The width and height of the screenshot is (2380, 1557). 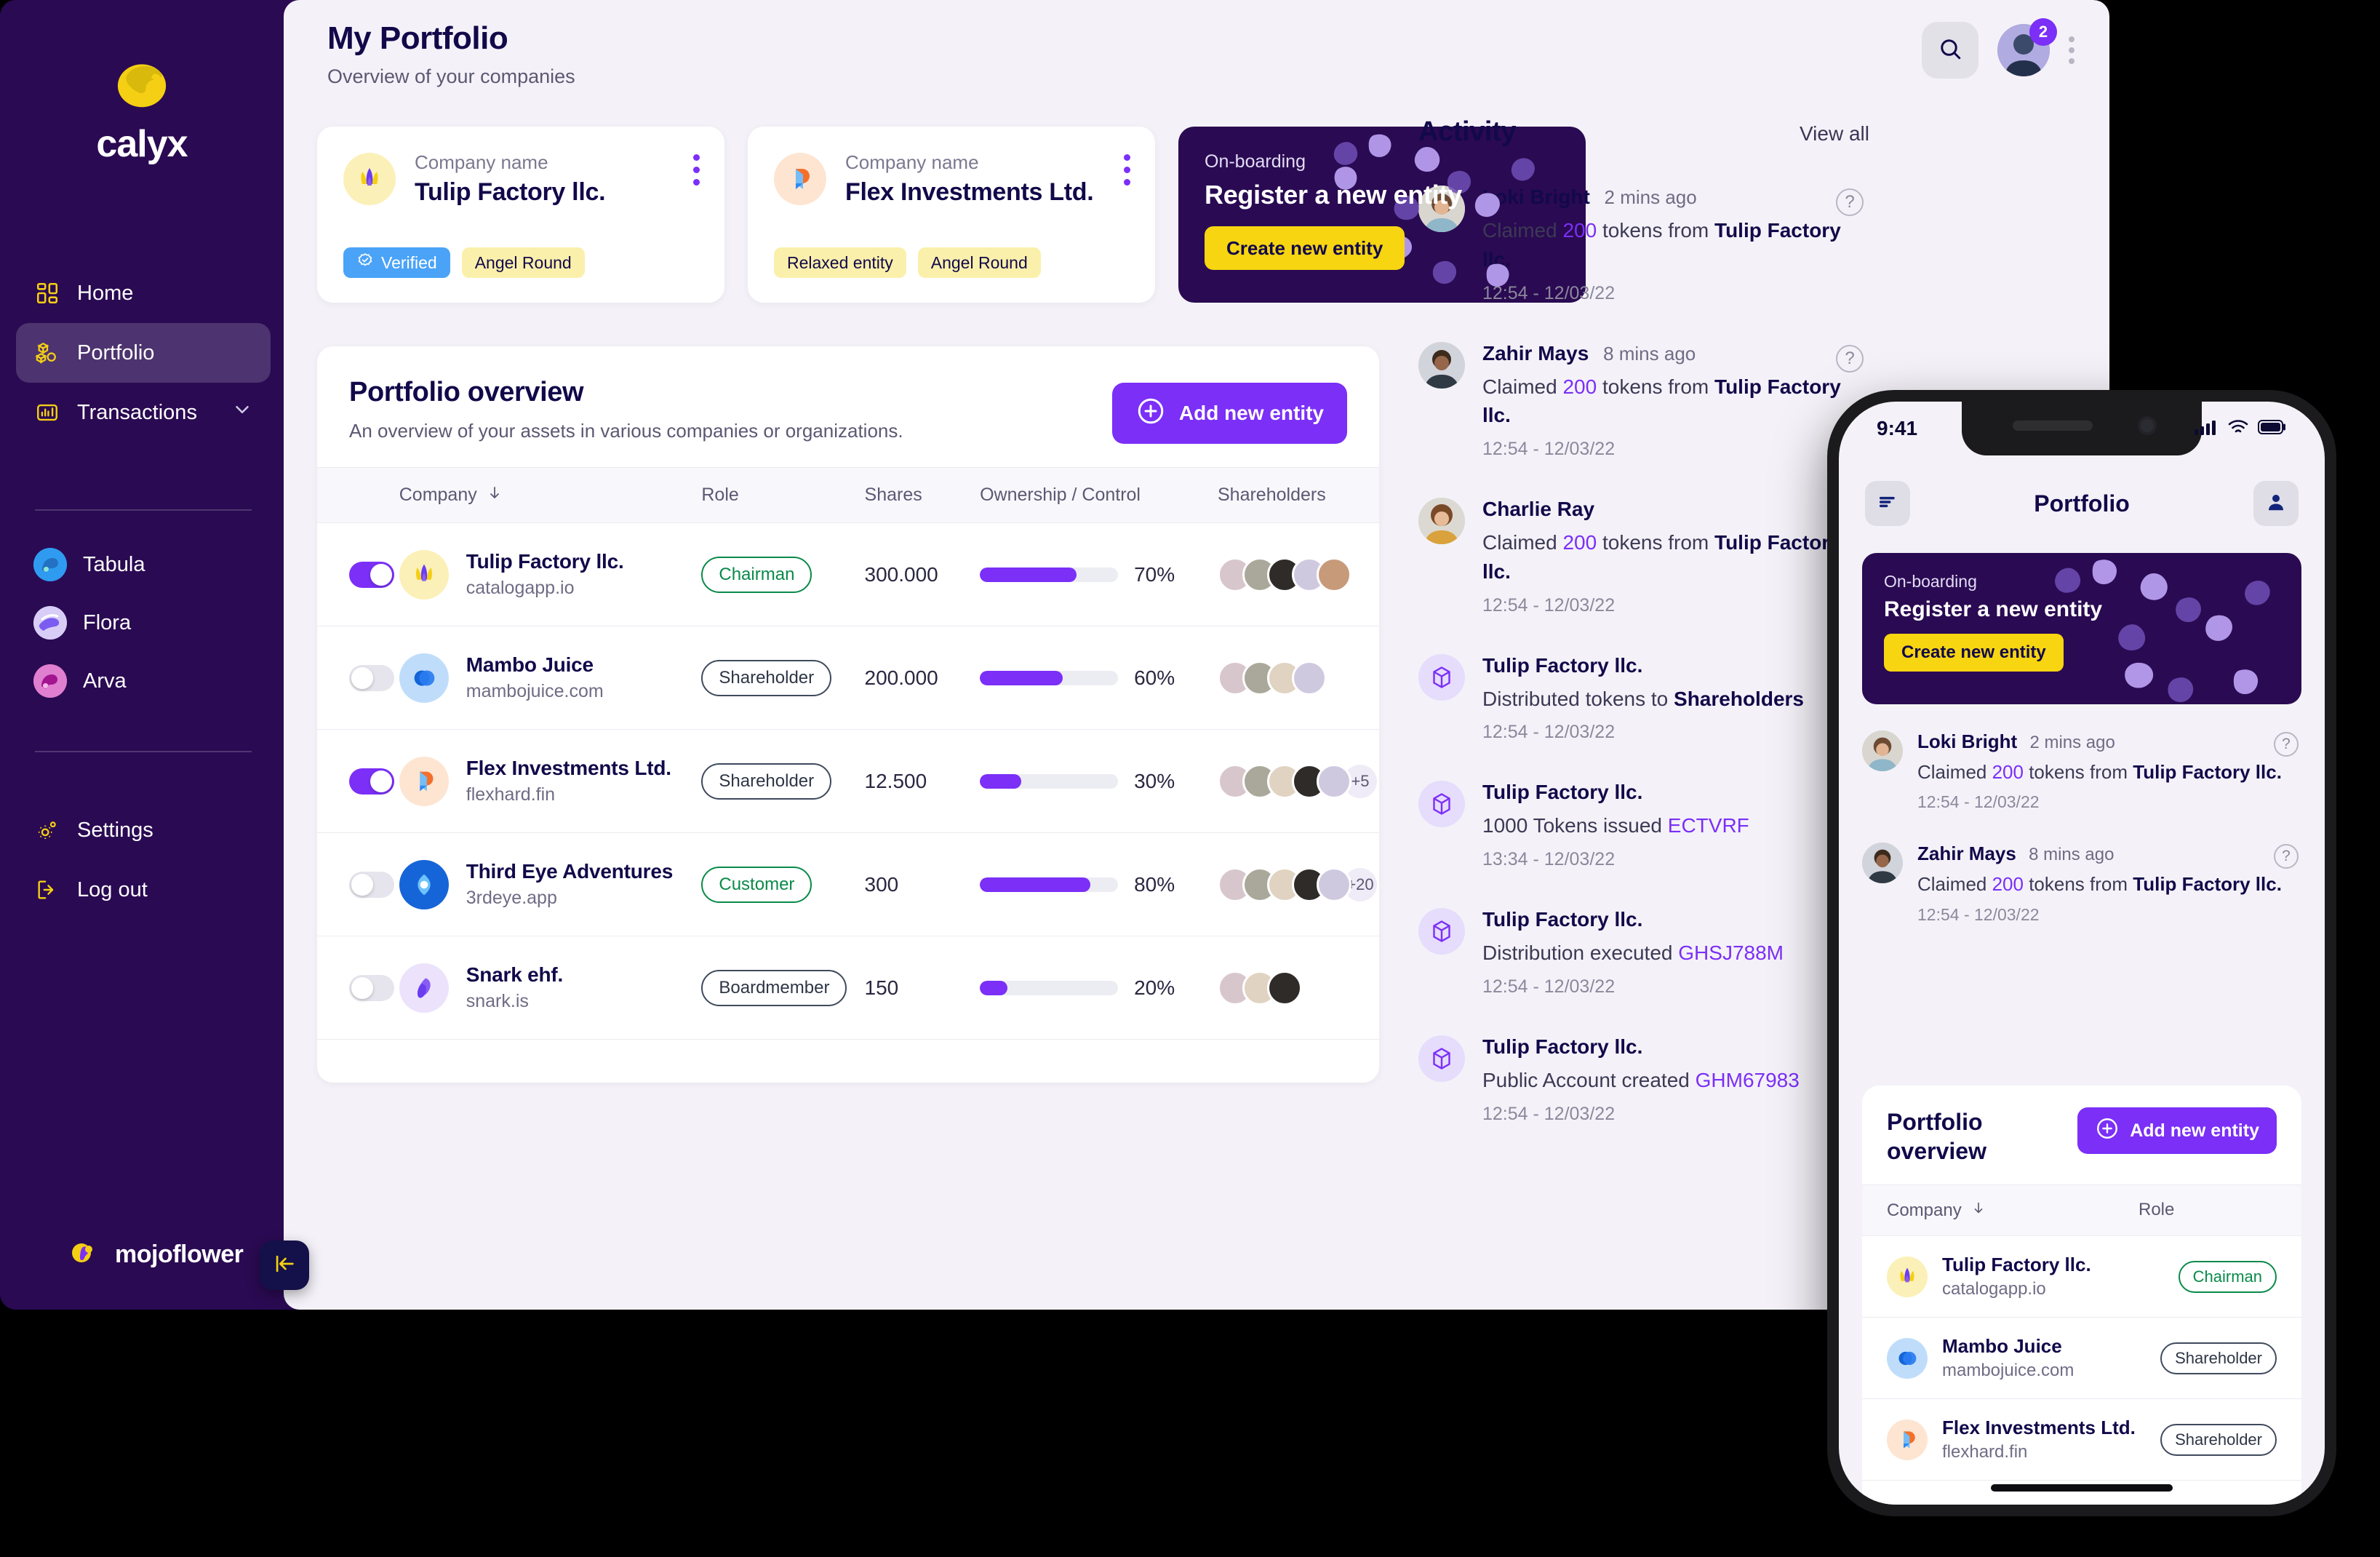 I want to click on phone-create-new-entity-button: Create new entity, so click(x=1974, y=653).